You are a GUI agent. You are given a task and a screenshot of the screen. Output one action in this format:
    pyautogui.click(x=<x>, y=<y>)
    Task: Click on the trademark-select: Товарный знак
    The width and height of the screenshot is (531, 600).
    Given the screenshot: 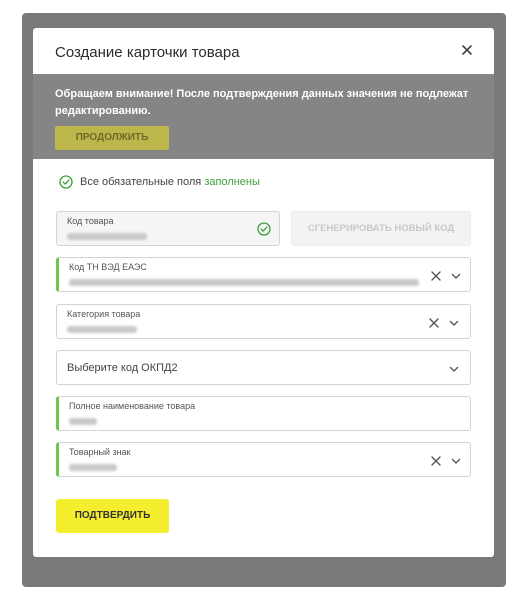 What is the action you would take?
    pyautogui.click(x=263, y=459)
    